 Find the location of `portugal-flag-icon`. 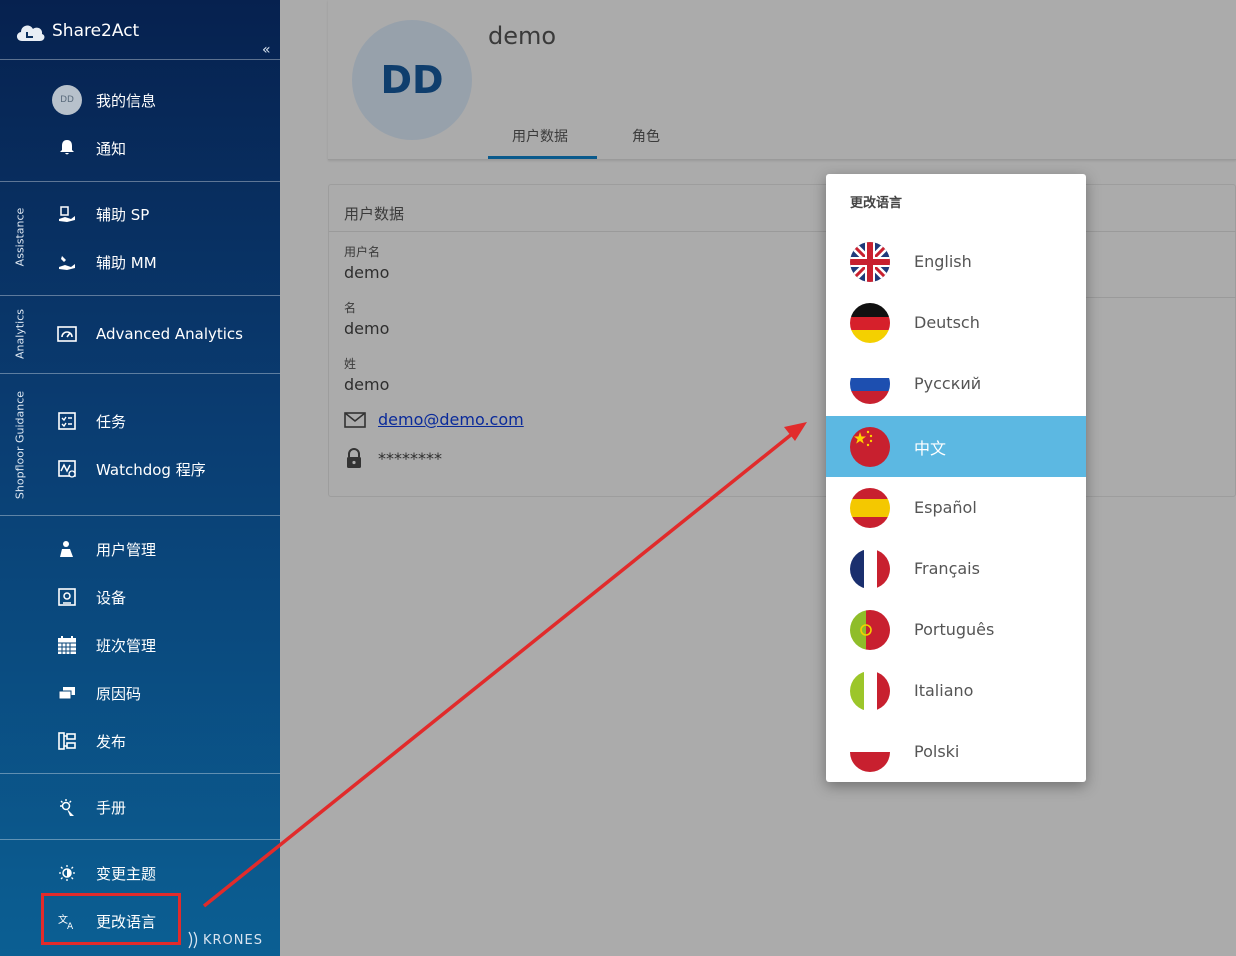

portugal-flag-icon is located at coordinates (870, 629).